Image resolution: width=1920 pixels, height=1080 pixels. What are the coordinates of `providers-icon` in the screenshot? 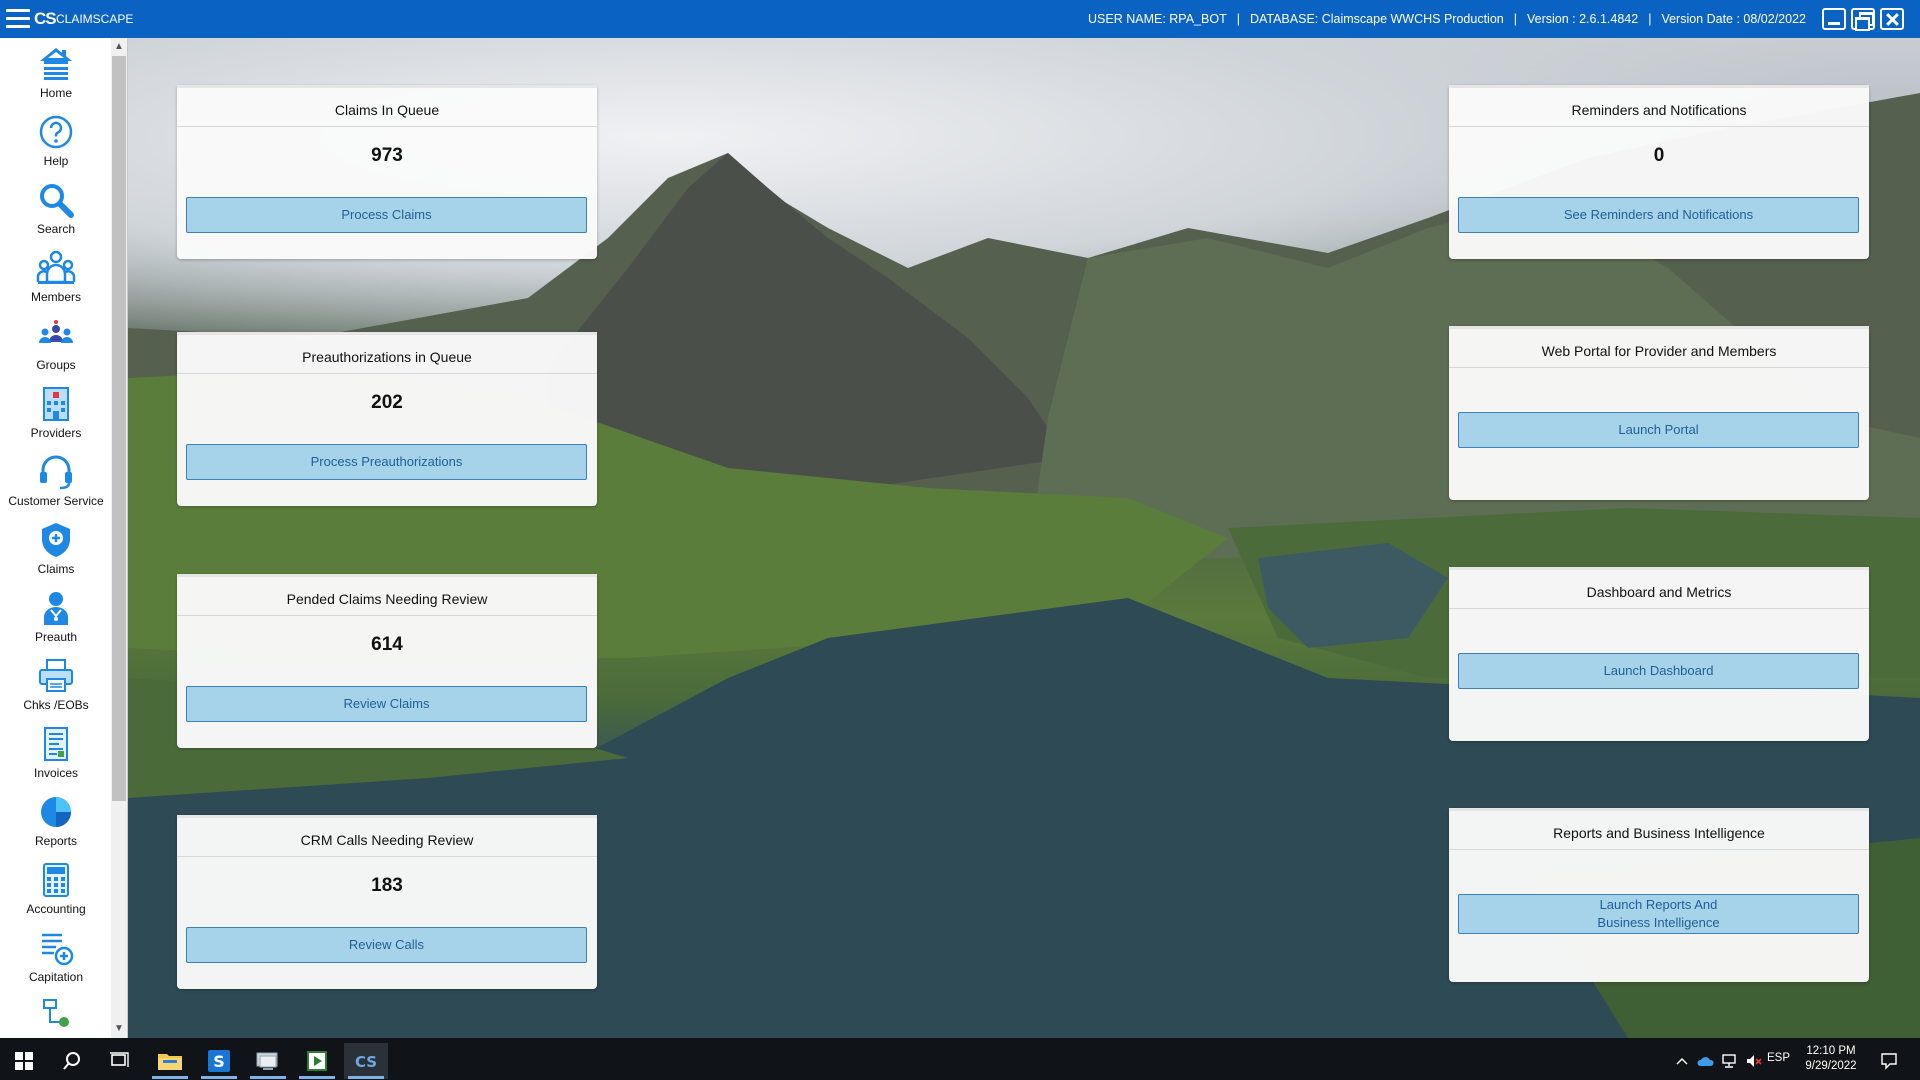 It's located at (56, 404).